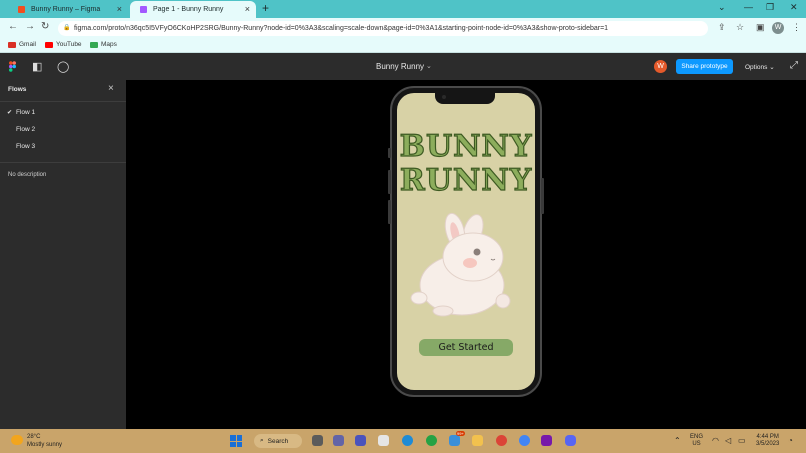 This screenshot has width=806, height=453. What do you see at coordinates (34, 437) in the screenshot?
I see `weather-temp: 28°C` at bounding box center [34, 437].